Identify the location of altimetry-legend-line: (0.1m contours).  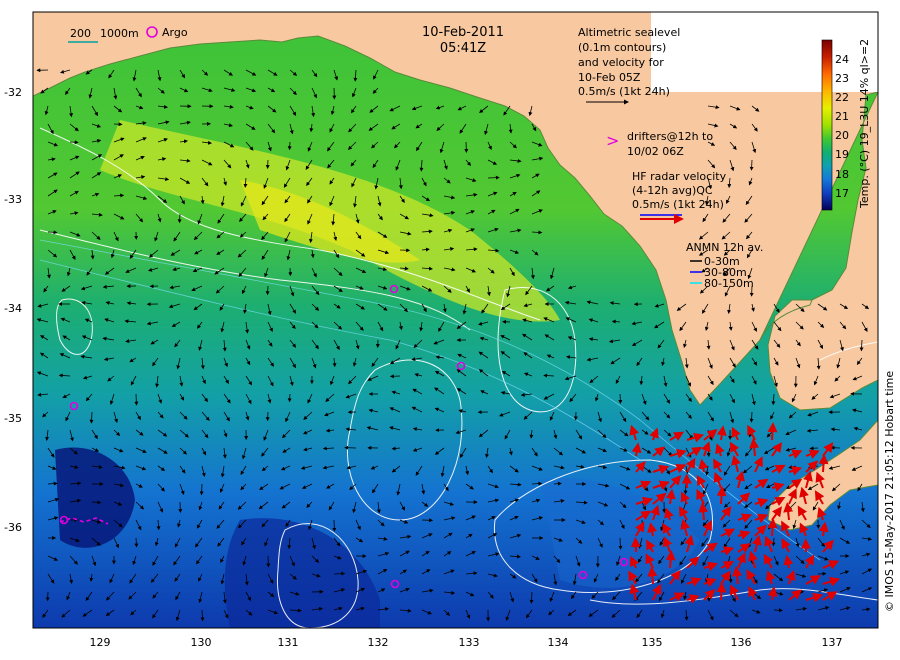
(622, 47).